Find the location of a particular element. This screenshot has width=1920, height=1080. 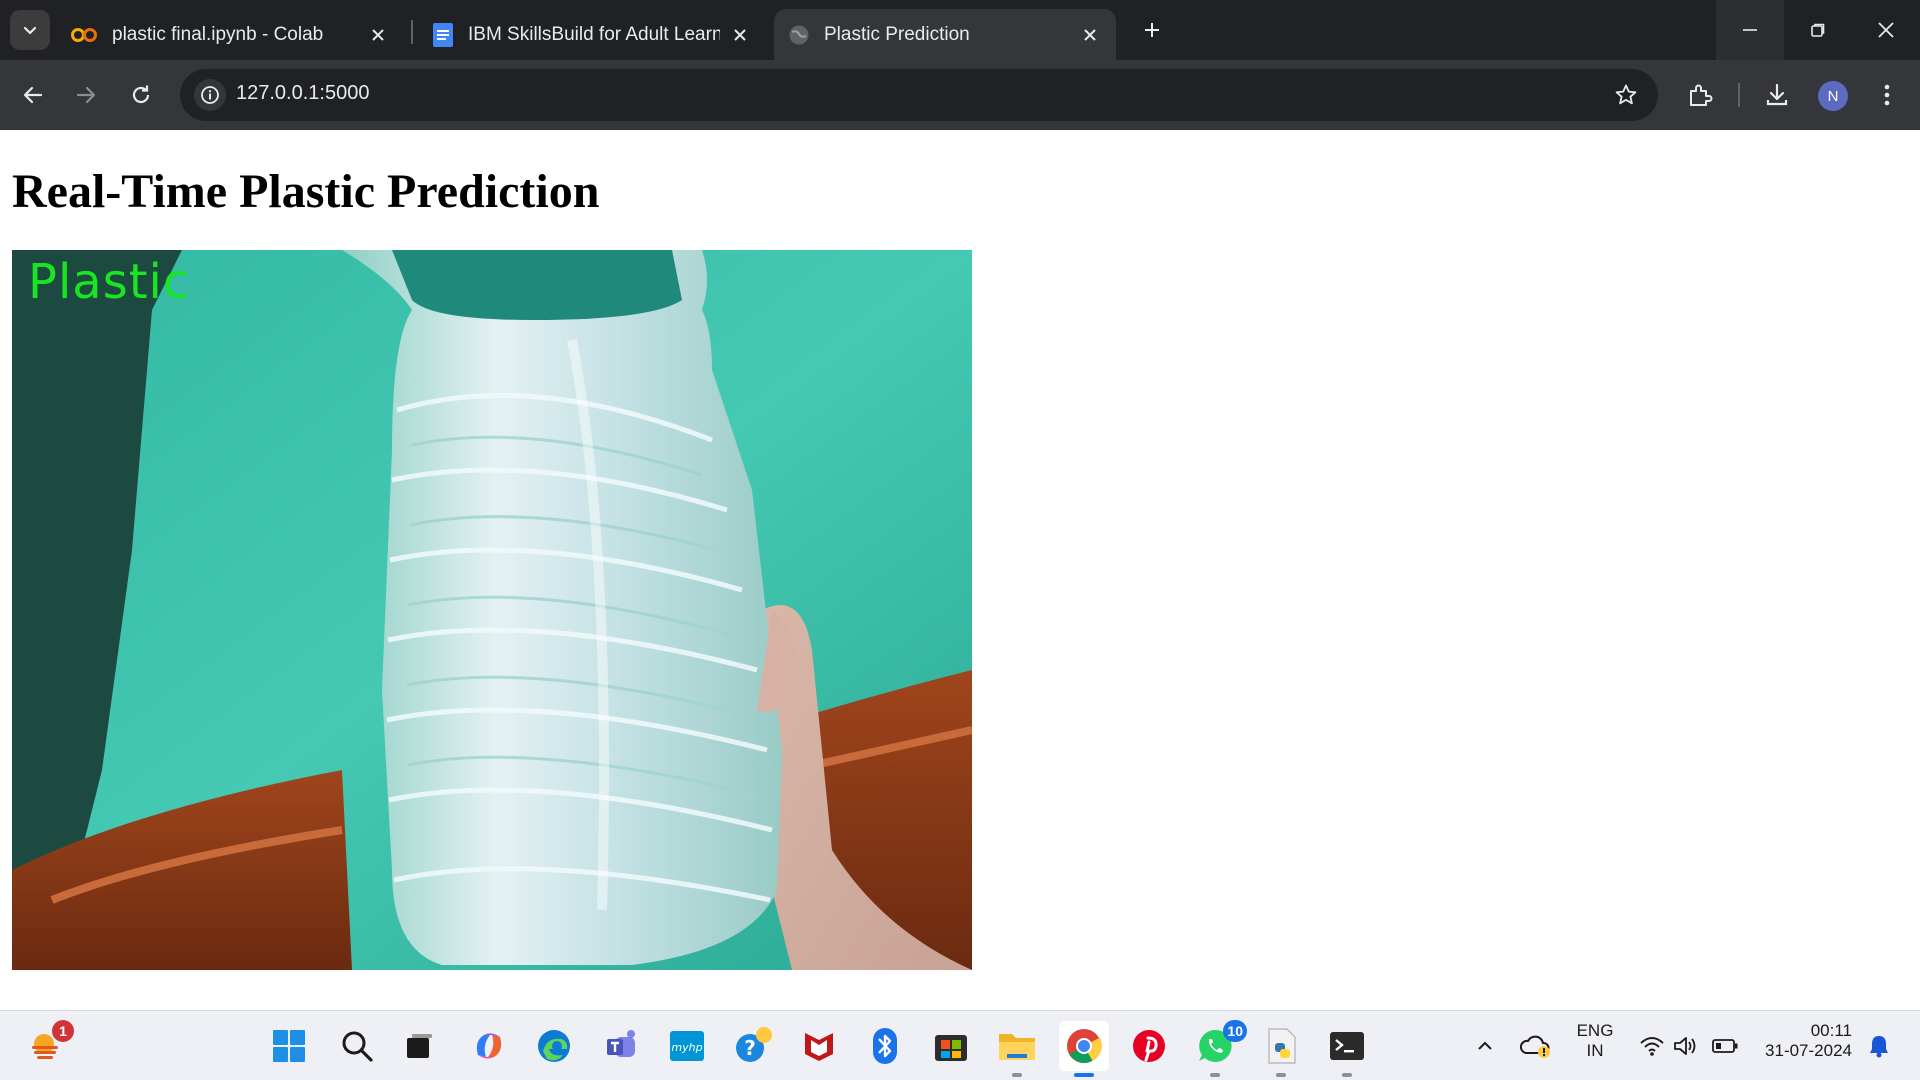

wifi-tray is located at coordinates (1652, 1046).